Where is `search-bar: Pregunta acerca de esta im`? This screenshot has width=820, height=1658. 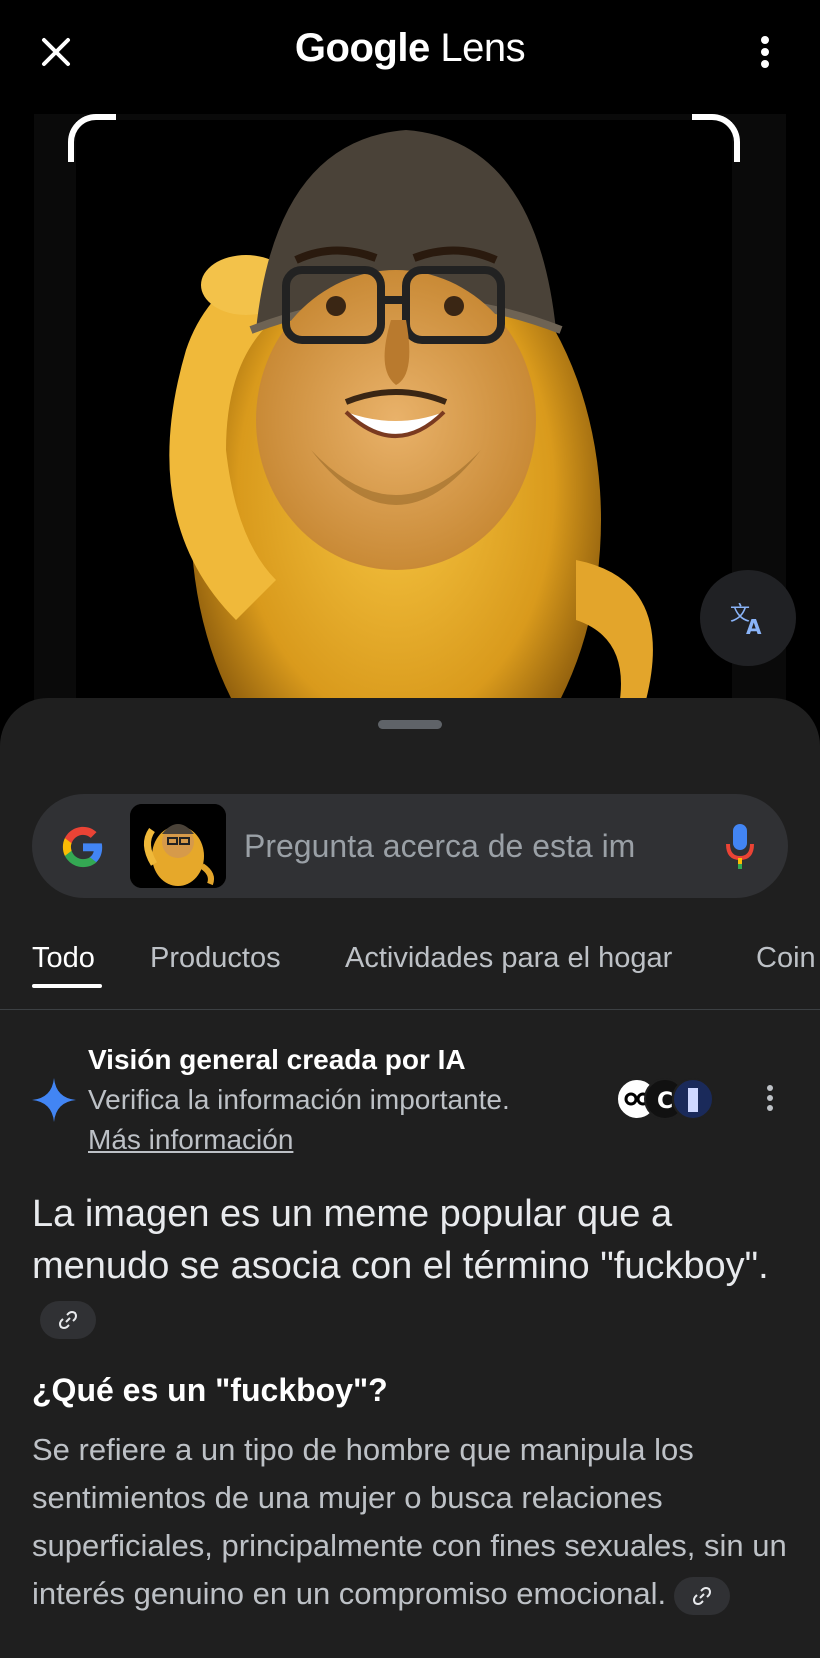
search-bar: Pregunta acerca de esta im is located at coordinates (410, 846).